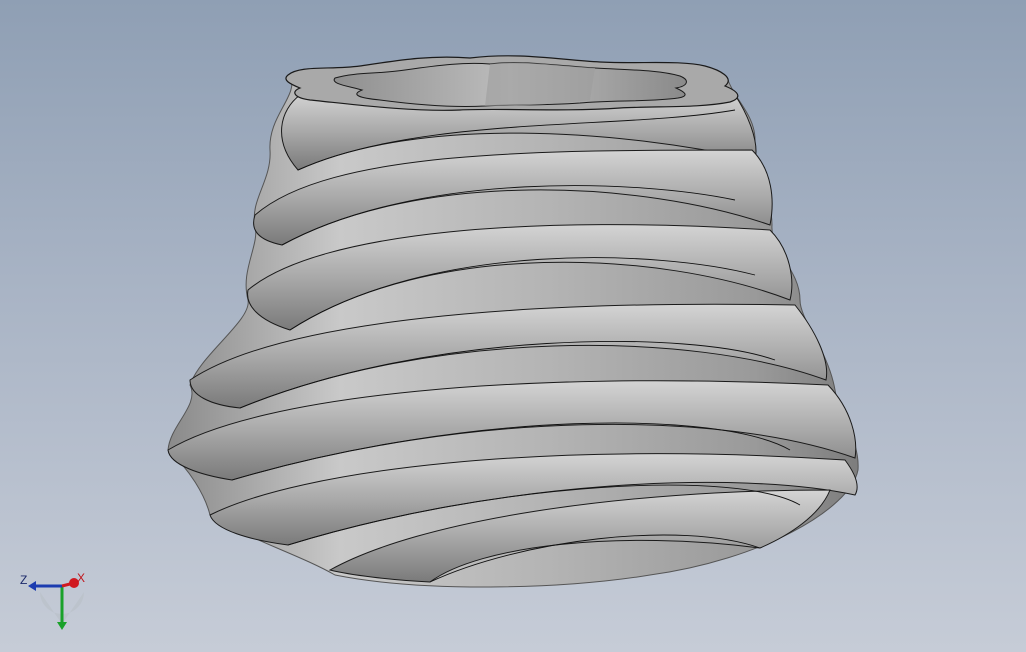  What do you see at coordinates (54, 601) in the screenshot?
I see `orientation-triad: Z X` at bounding box center [54, 601].